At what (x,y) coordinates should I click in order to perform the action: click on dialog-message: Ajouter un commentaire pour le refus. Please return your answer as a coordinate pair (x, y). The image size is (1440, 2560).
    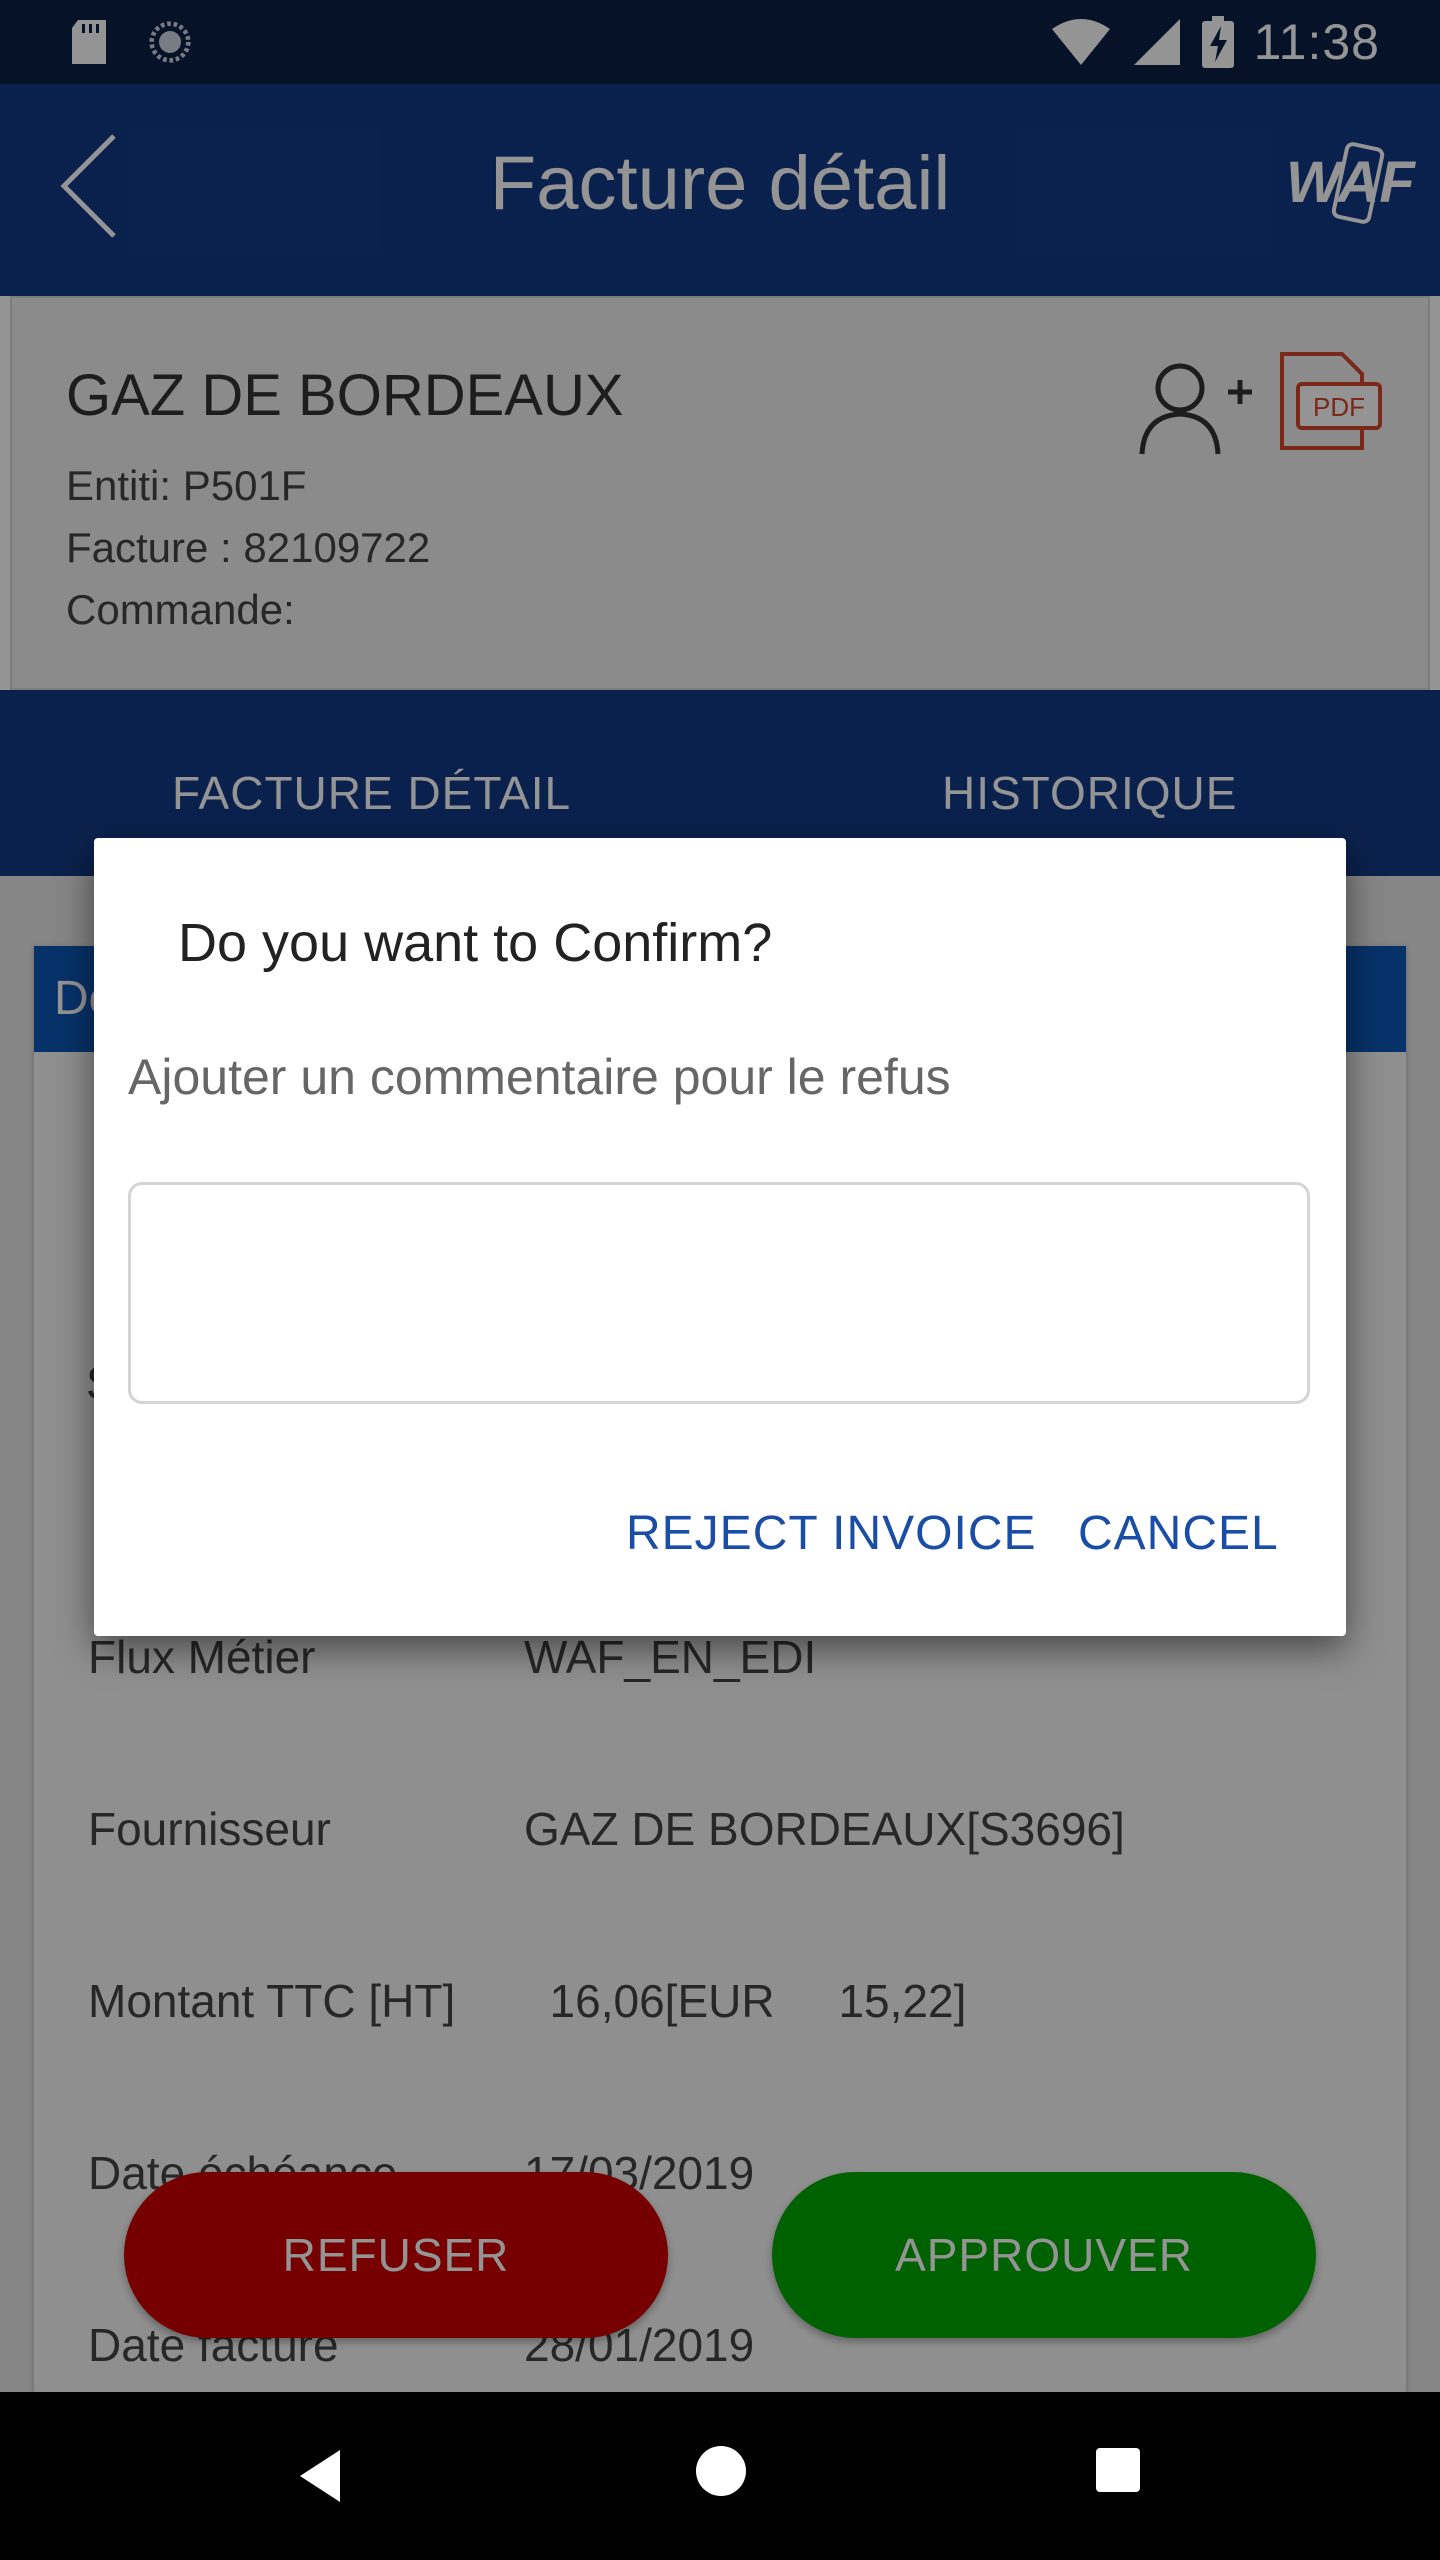
    Looking at the image, I should click on (539, 1077).